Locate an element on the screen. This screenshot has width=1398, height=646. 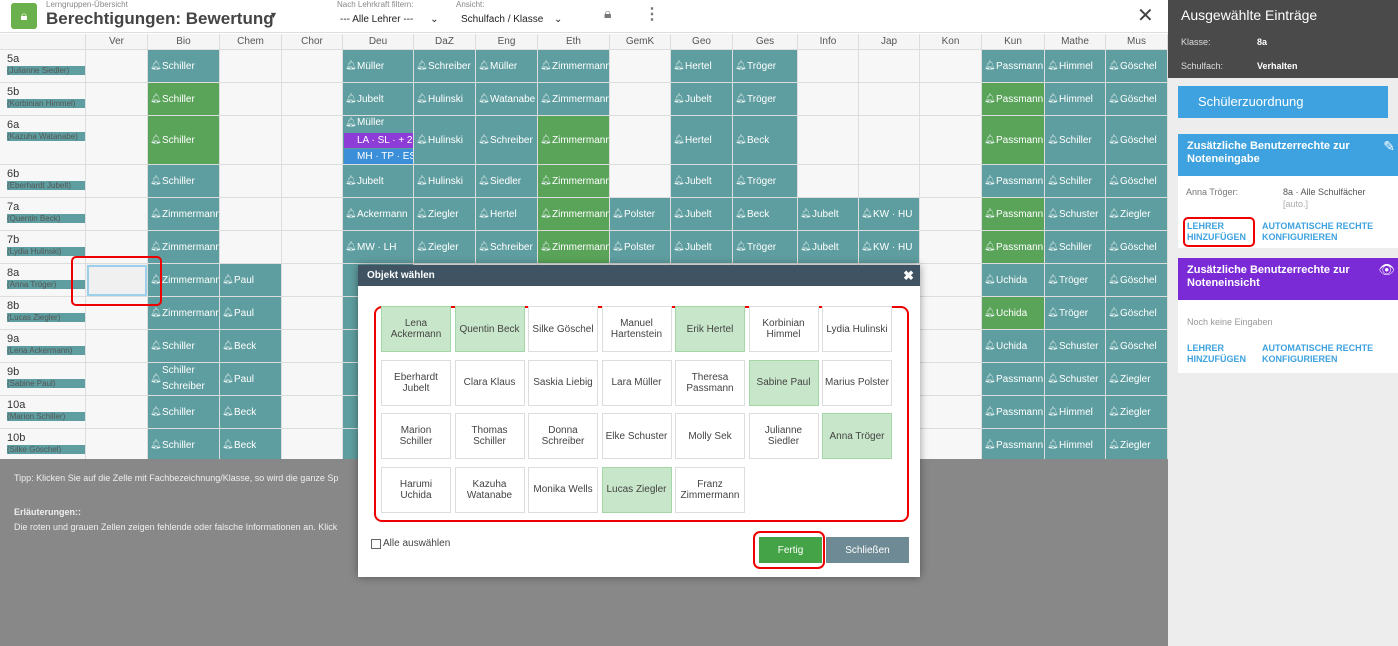
teacher-tile: Lydia Hulinski is located at coordinates (857, 329).